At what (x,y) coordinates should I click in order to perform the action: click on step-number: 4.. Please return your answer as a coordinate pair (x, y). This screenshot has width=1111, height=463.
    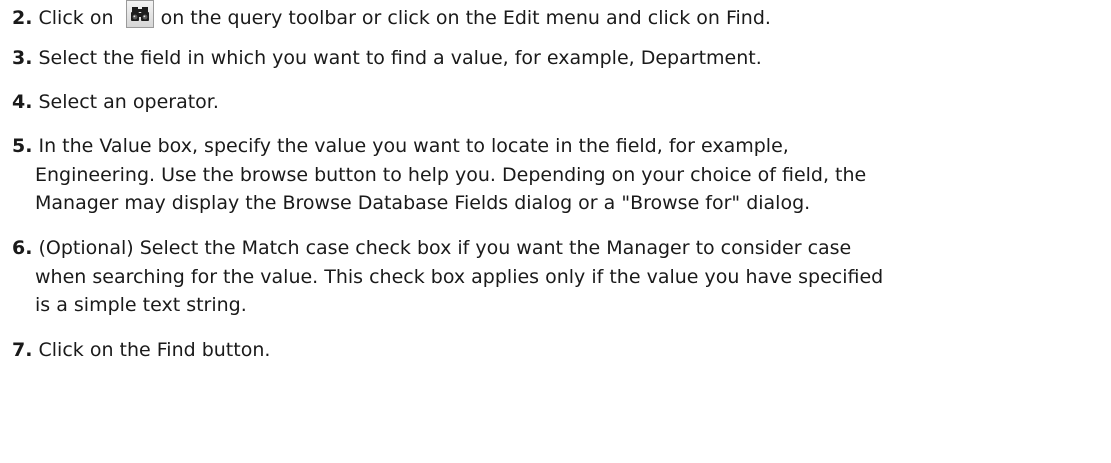
    Looking at the image, I should click on (22, 102).